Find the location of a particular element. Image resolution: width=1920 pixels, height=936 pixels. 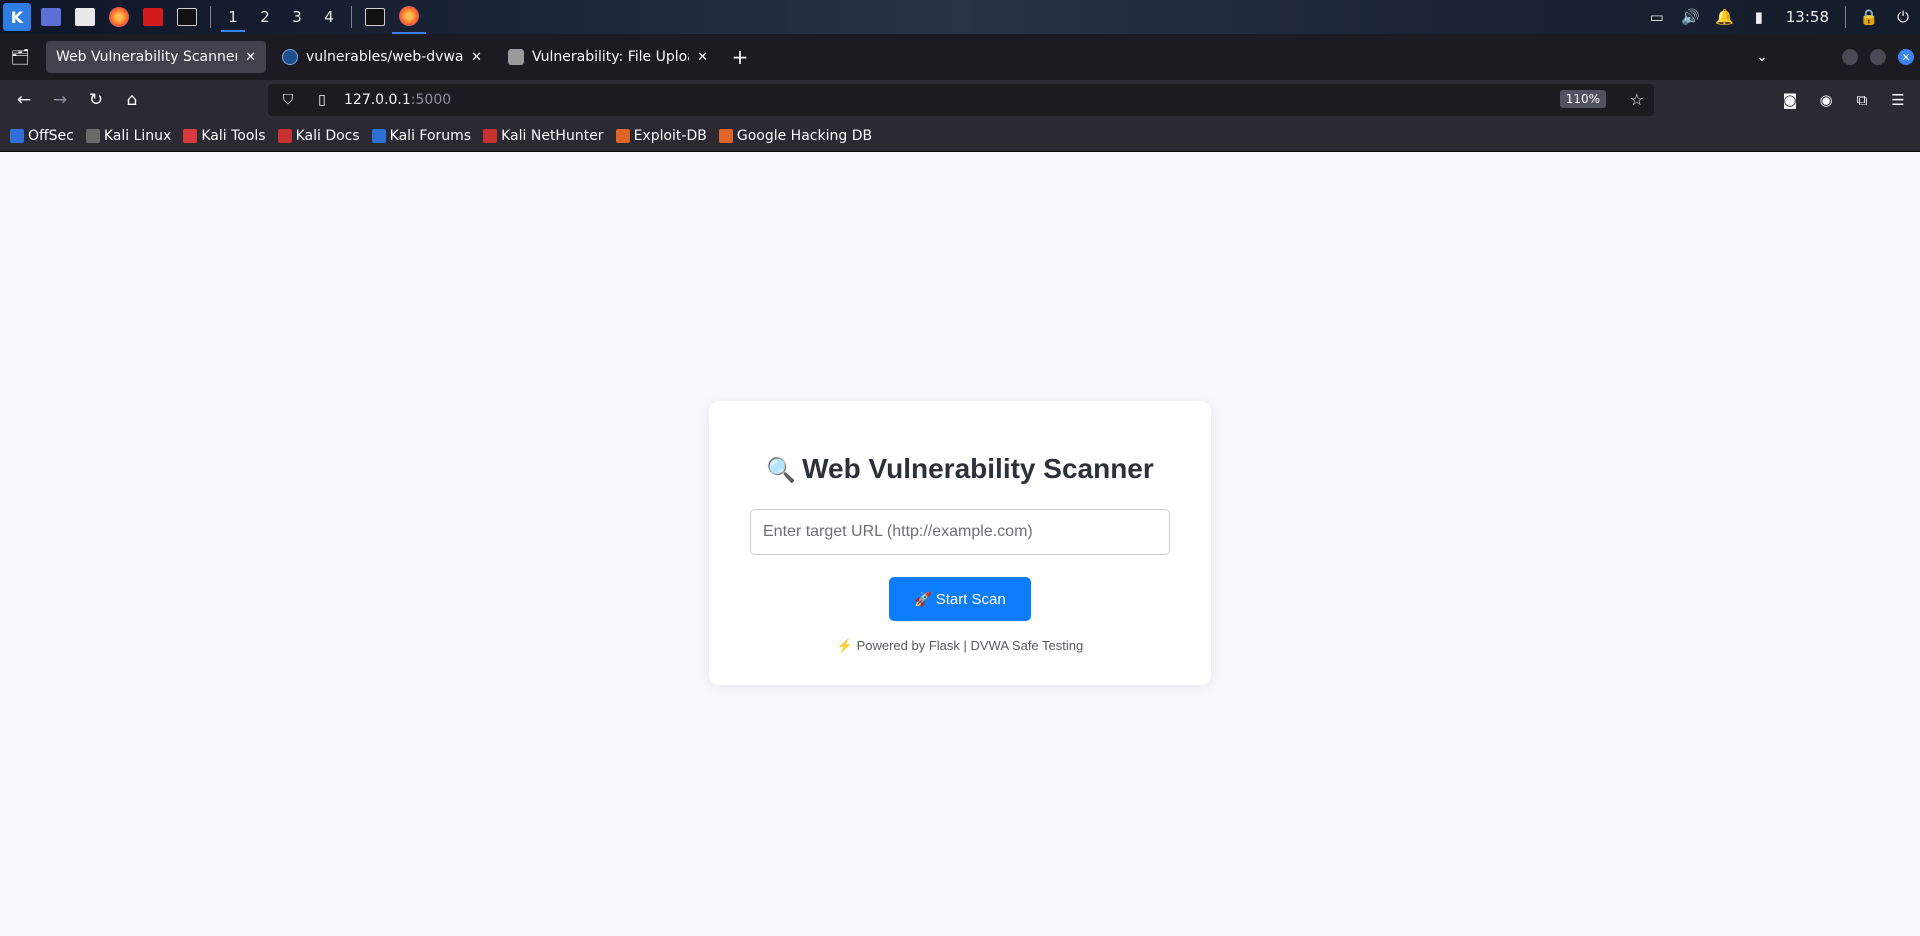

close-window-button: ✕ is located at coordinates (1906, 57).